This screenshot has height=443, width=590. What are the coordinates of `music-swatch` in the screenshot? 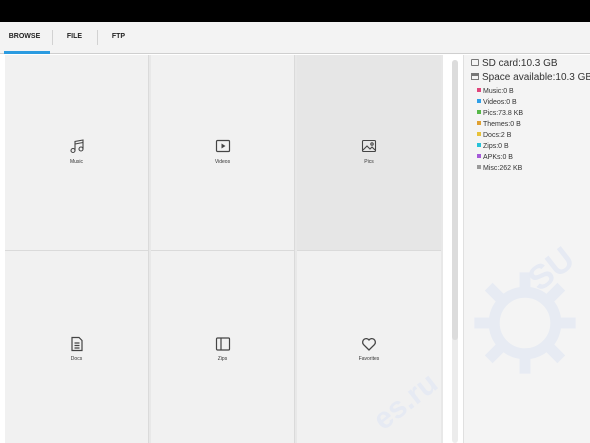 It's located at (479, 90).